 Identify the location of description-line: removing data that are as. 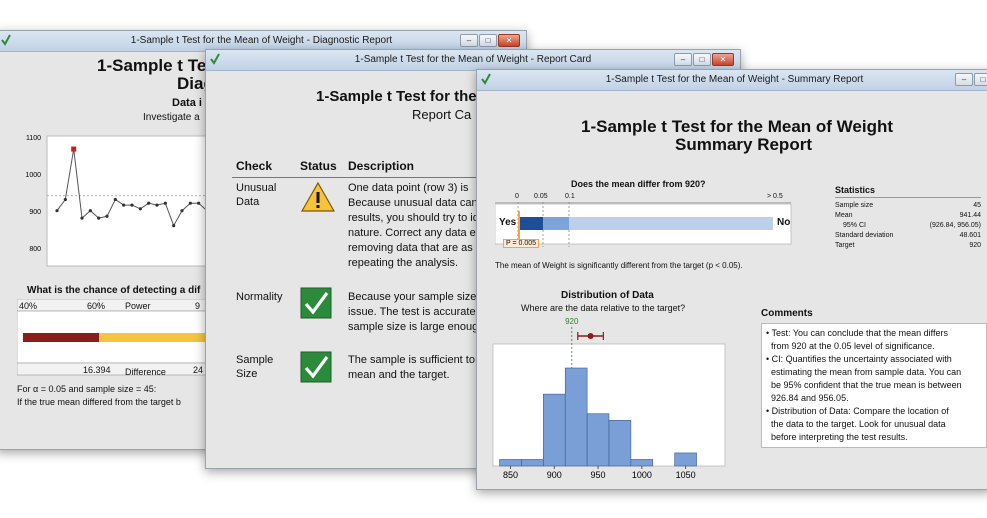
(410, 248).